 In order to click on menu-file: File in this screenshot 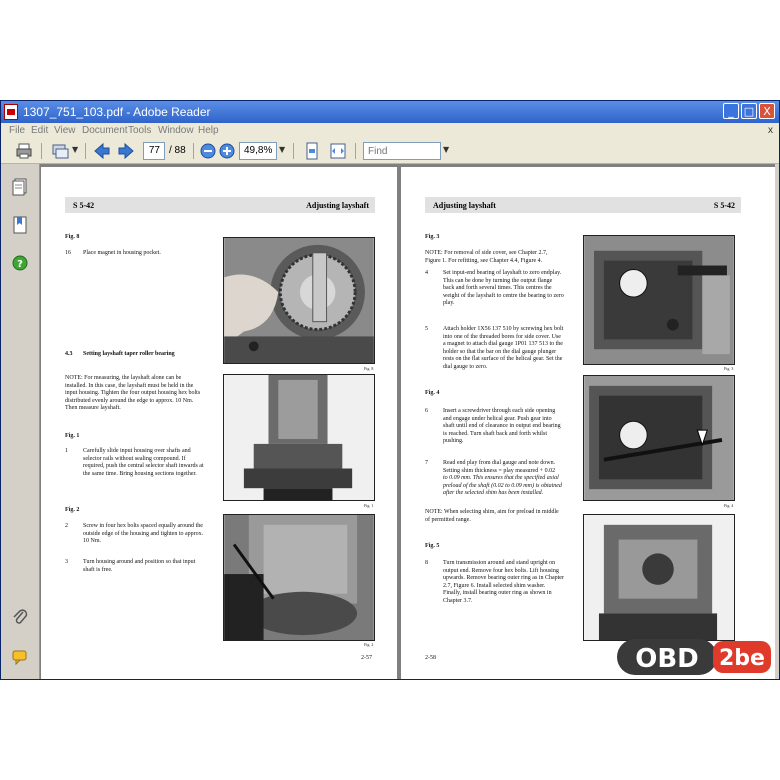, I will do `click(17, 130)`.